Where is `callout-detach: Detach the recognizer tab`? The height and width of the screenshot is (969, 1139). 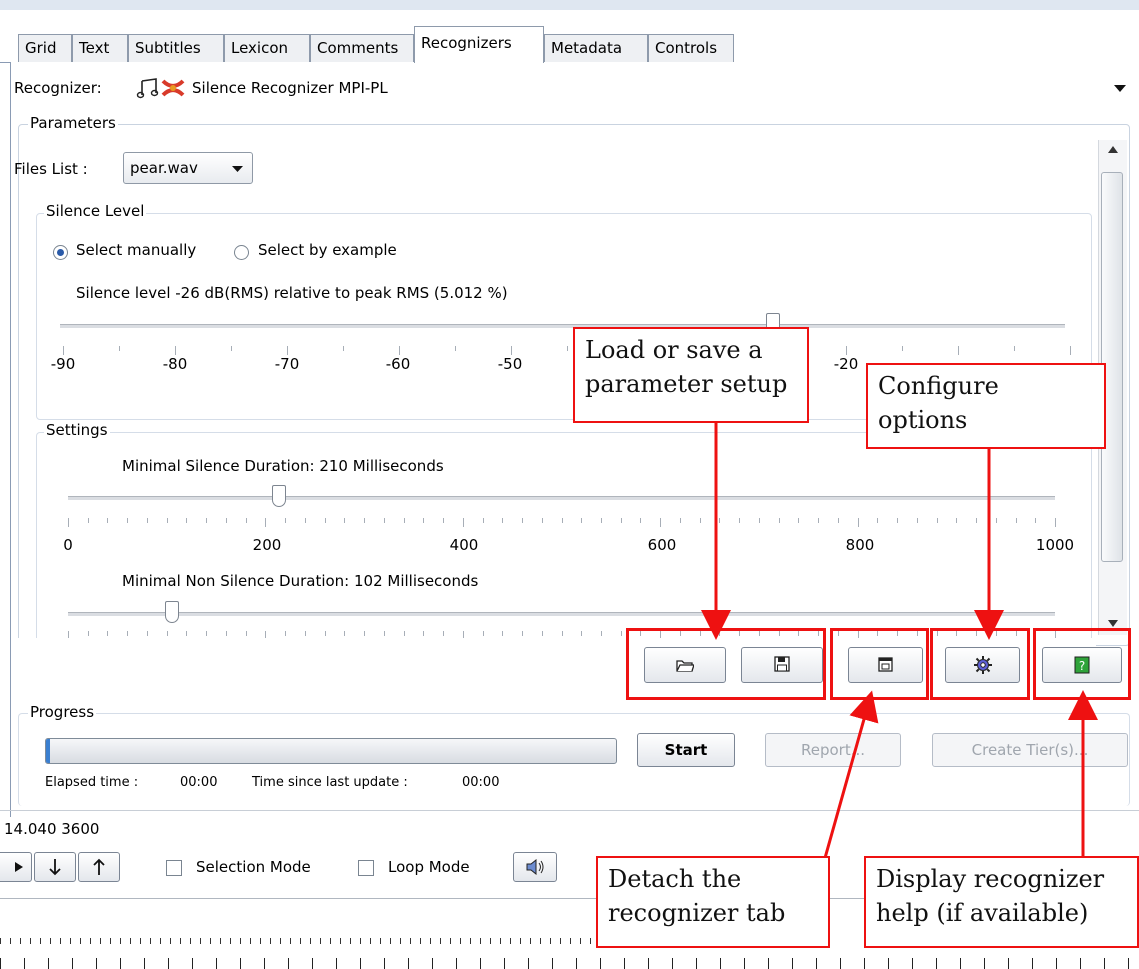
callout-detach: Detach the recognizer tab is located at coordinates (713, 902).